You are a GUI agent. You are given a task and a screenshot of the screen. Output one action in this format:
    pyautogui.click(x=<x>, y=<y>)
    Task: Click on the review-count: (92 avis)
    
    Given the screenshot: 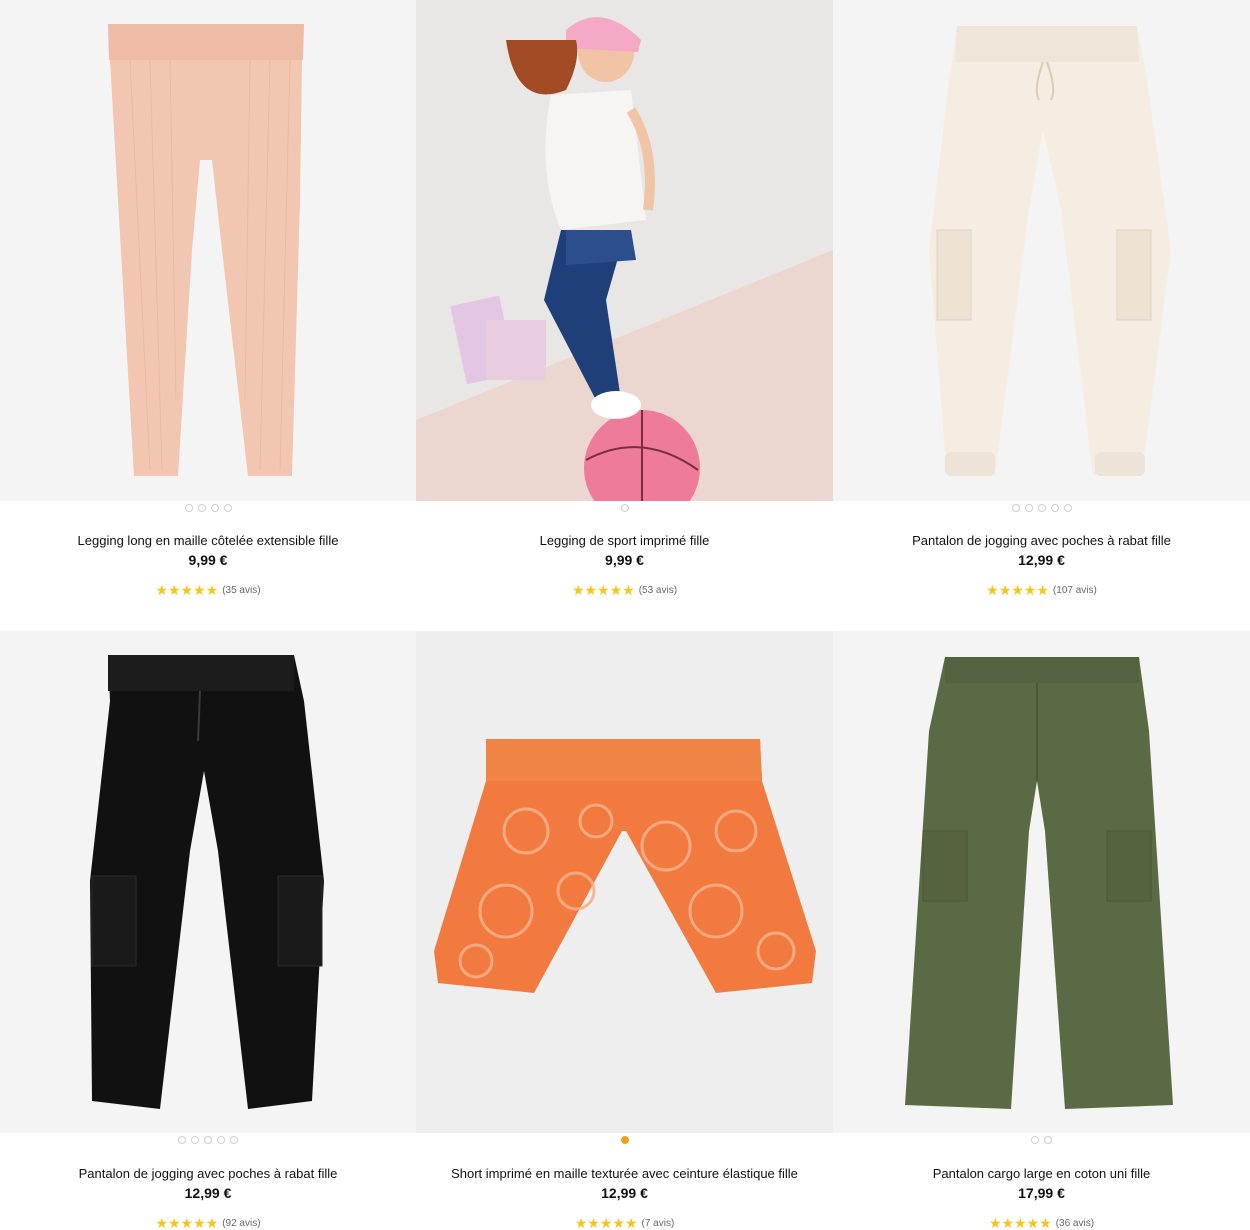 What is the action you would take?
    pyautogui.click(x=241, y=1223)
    